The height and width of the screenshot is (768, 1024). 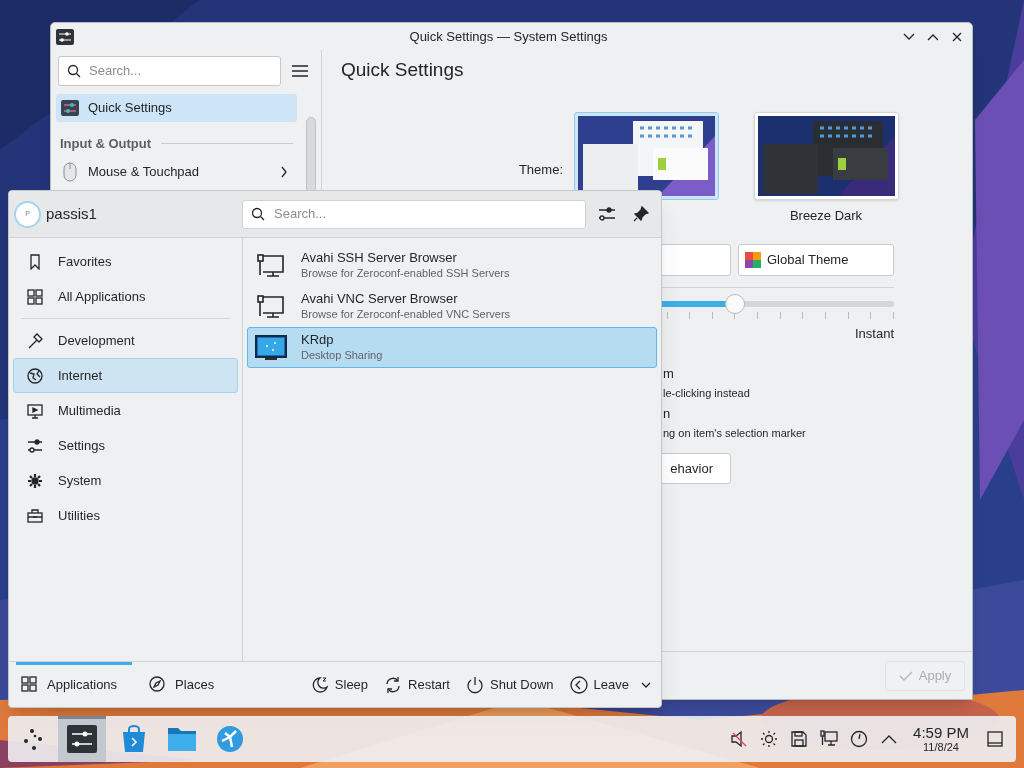 What do you see at coordinates (182, 684) in the screenshot?
I see `launcher-tab: Places` at bounding box center [182, 684].